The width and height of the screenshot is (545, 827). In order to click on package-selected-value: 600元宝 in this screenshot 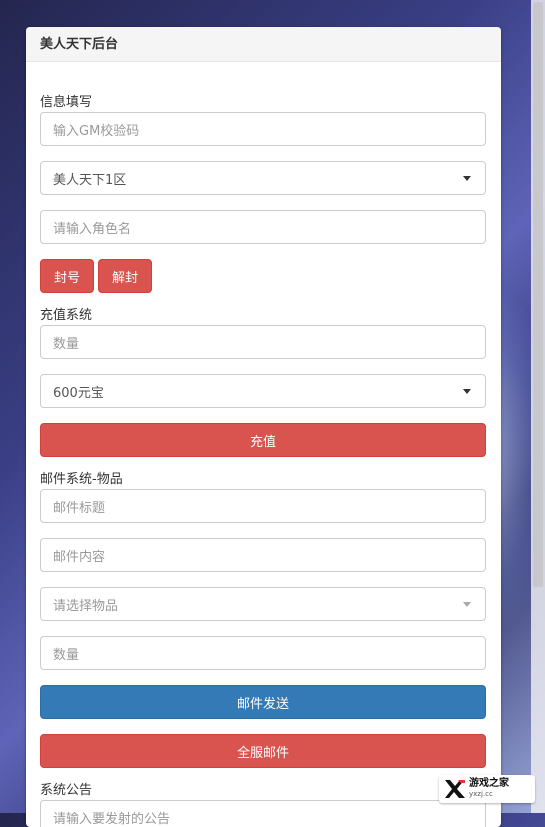, I will do `click(78, 393)`.